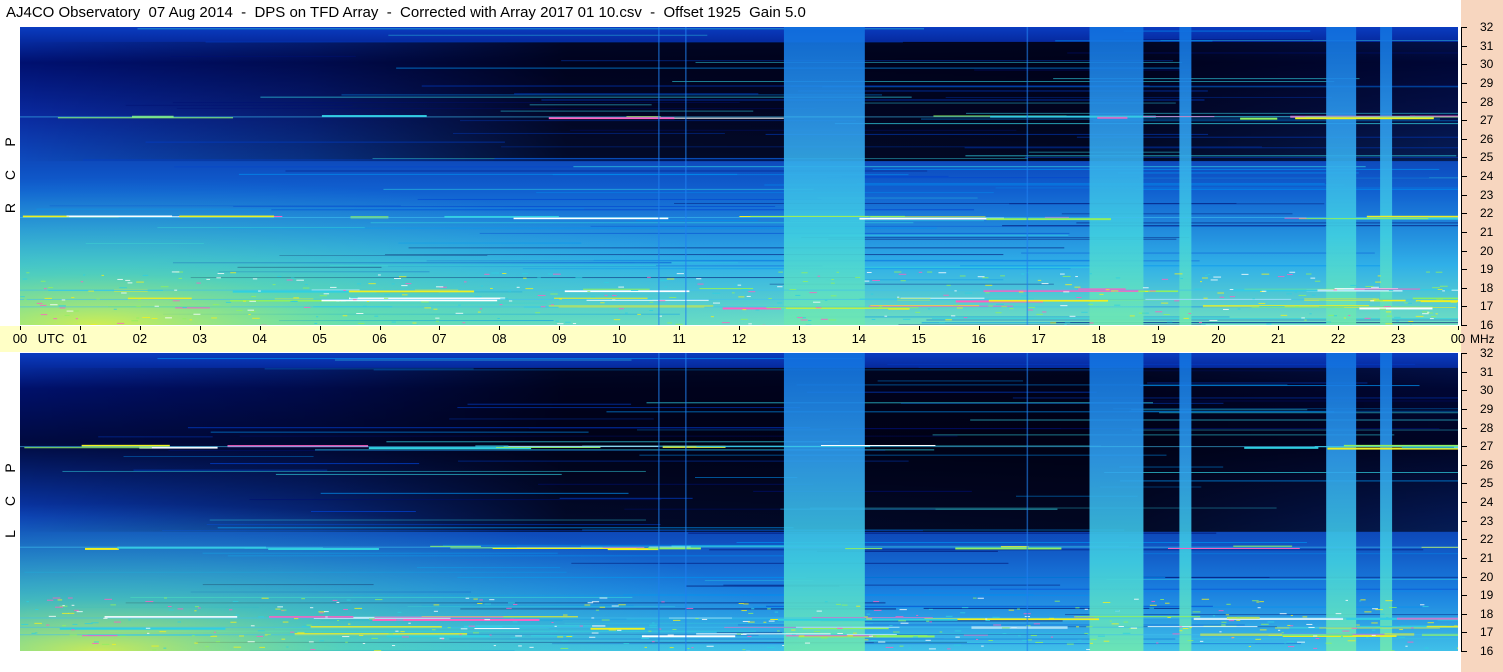 This screenshot has width=1503, height=672. I want to click on frequency-tick-label: 18, so click(1487, 287).